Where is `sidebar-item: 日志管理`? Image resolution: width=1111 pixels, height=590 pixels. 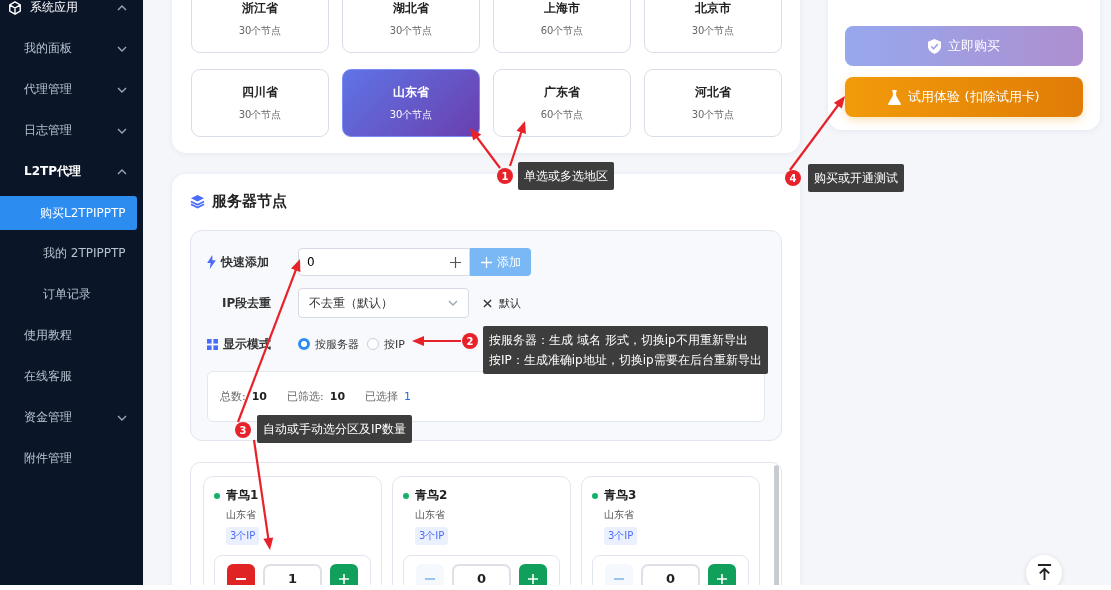 sidebar-item: 日志管理 is located at coordinates (71, 130).